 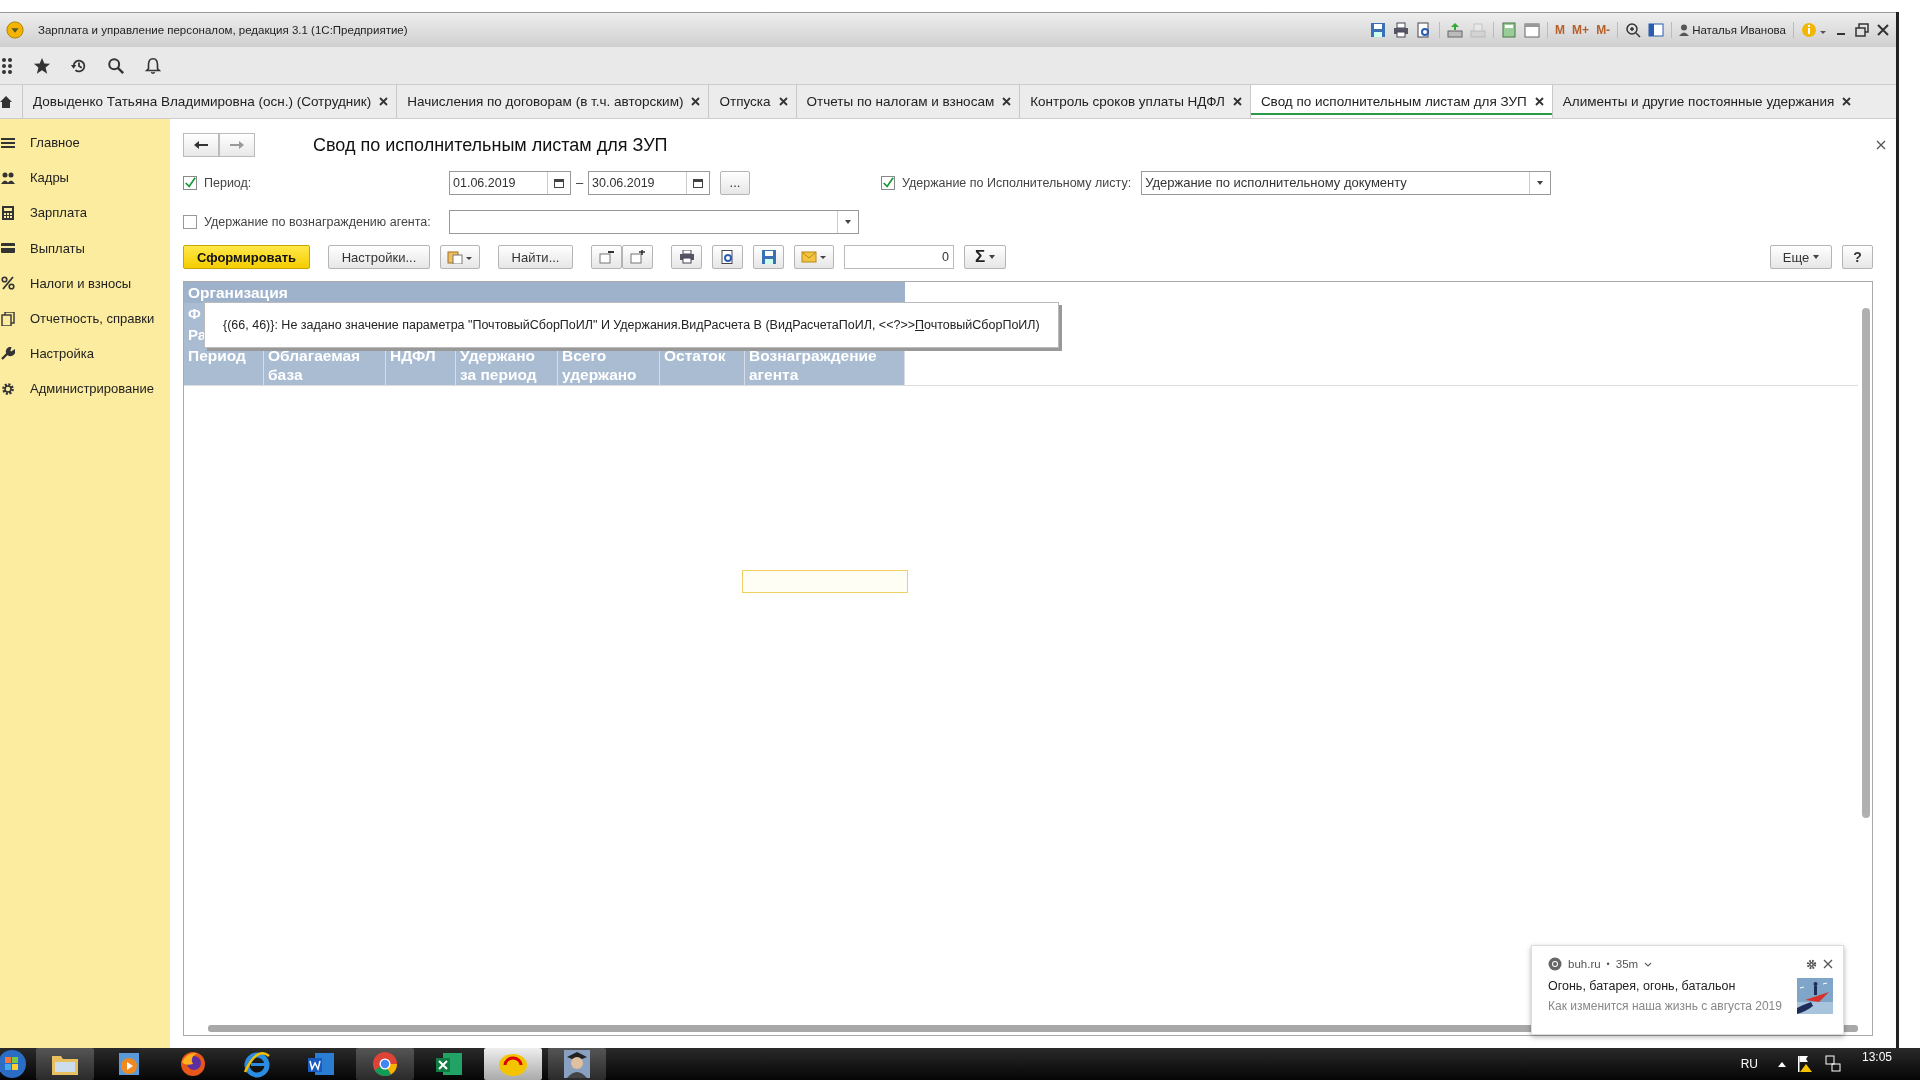 I want to click on home-icon, so click(x=6, y=101).